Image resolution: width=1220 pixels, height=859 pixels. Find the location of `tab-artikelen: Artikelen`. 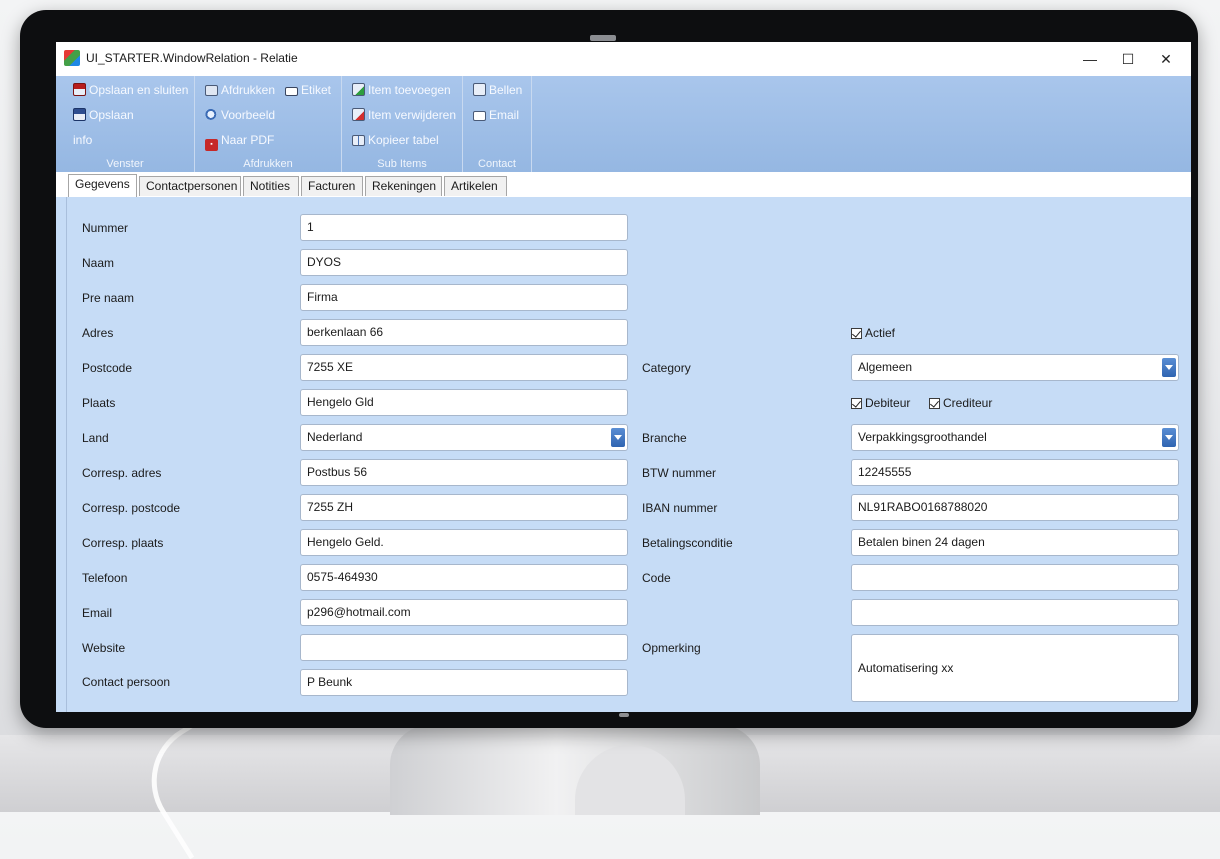

tab-artikelen: Artikelen is located at coordinates (475, 186).